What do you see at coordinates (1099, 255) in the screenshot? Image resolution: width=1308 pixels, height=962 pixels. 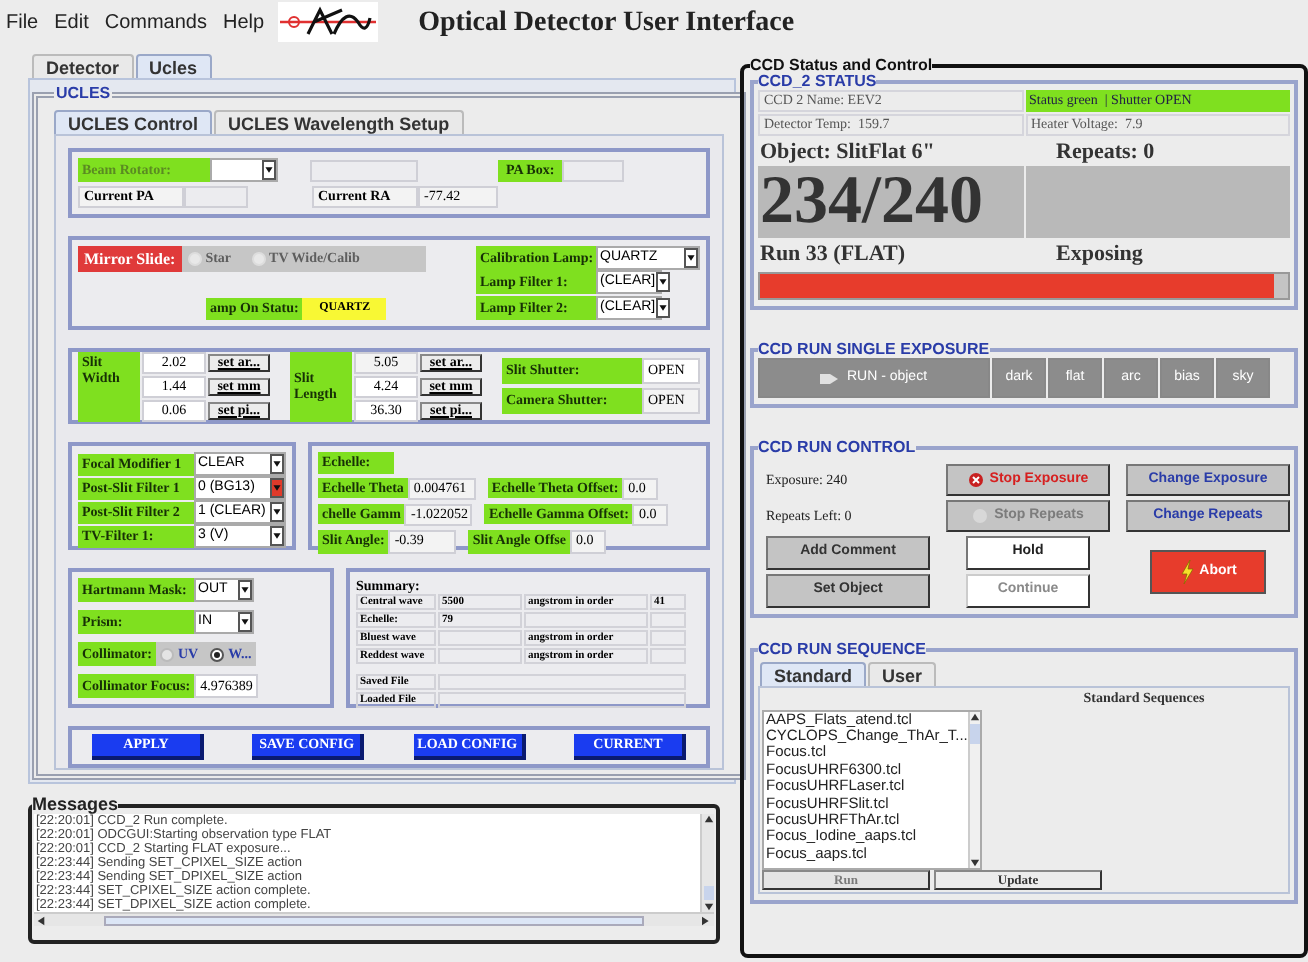 I see `phase-label: Exposing` at bounding box center [1099, 255].